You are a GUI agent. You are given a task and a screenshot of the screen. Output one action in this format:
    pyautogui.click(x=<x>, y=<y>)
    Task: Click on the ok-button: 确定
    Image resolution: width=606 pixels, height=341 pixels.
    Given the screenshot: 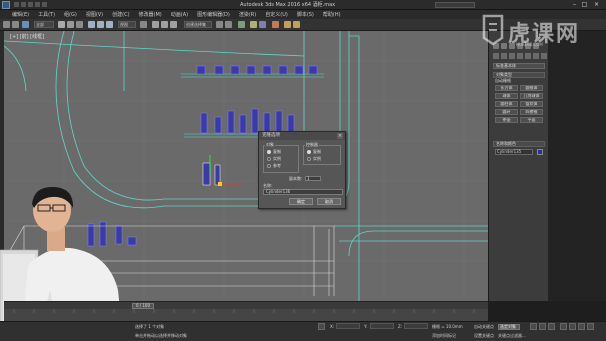 What is the action you would take?
    pyautogui.click(x=301, y=201)
    